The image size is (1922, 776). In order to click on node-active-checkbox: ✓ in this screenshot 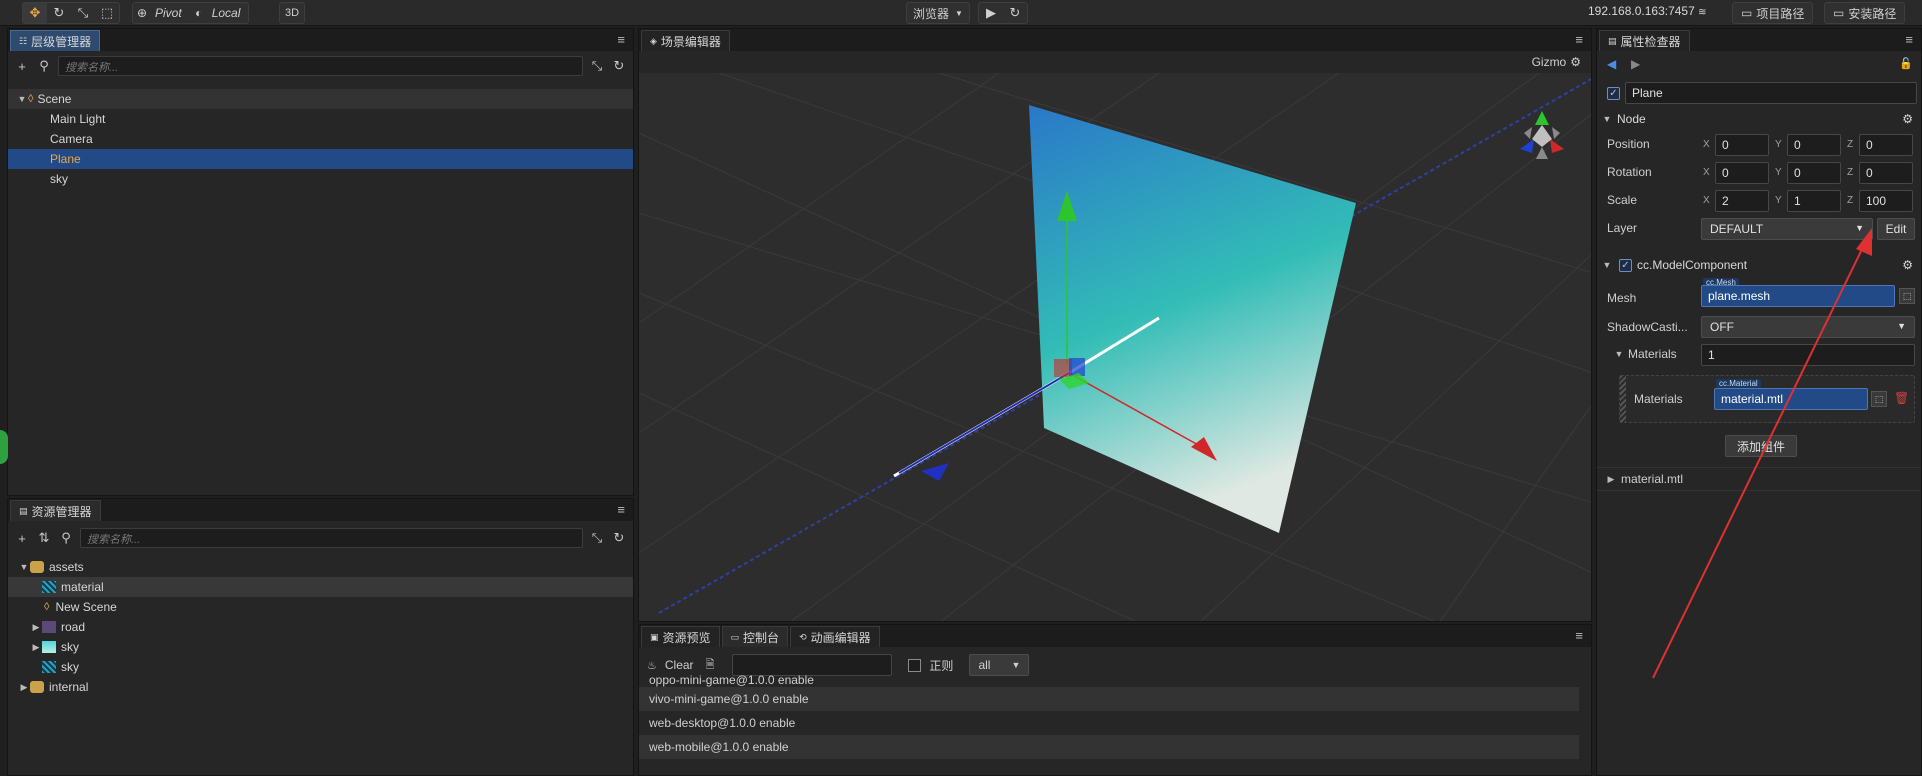, I will do `click(1613, 93)`.